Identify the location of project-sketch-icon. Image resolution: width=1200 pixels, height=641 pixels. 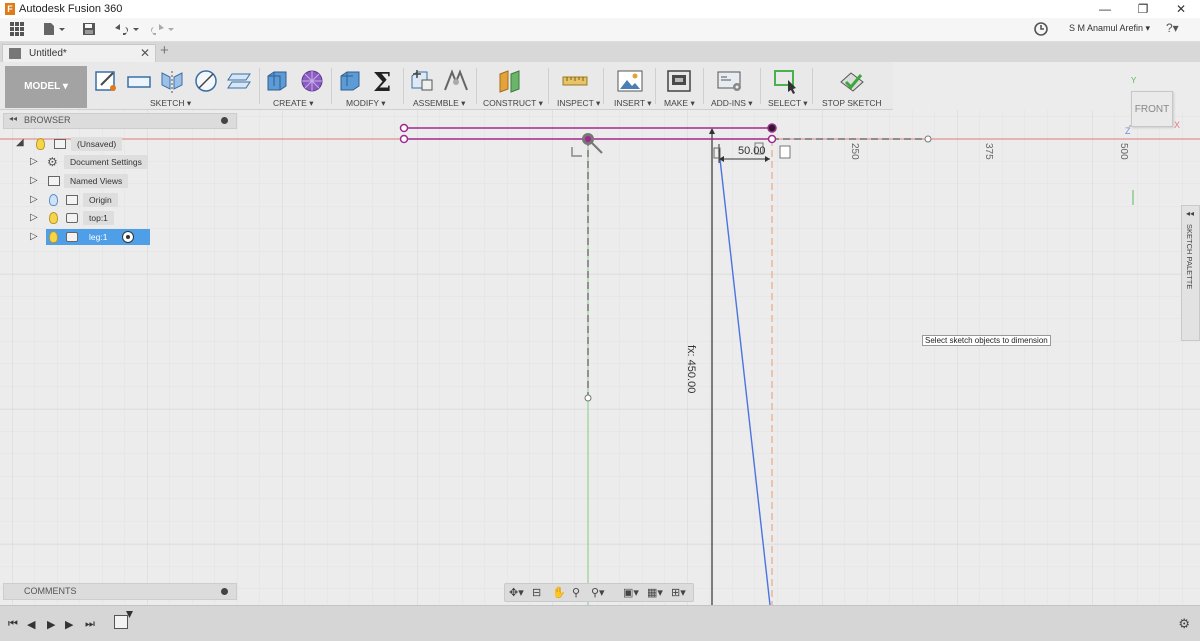
(240, 81).